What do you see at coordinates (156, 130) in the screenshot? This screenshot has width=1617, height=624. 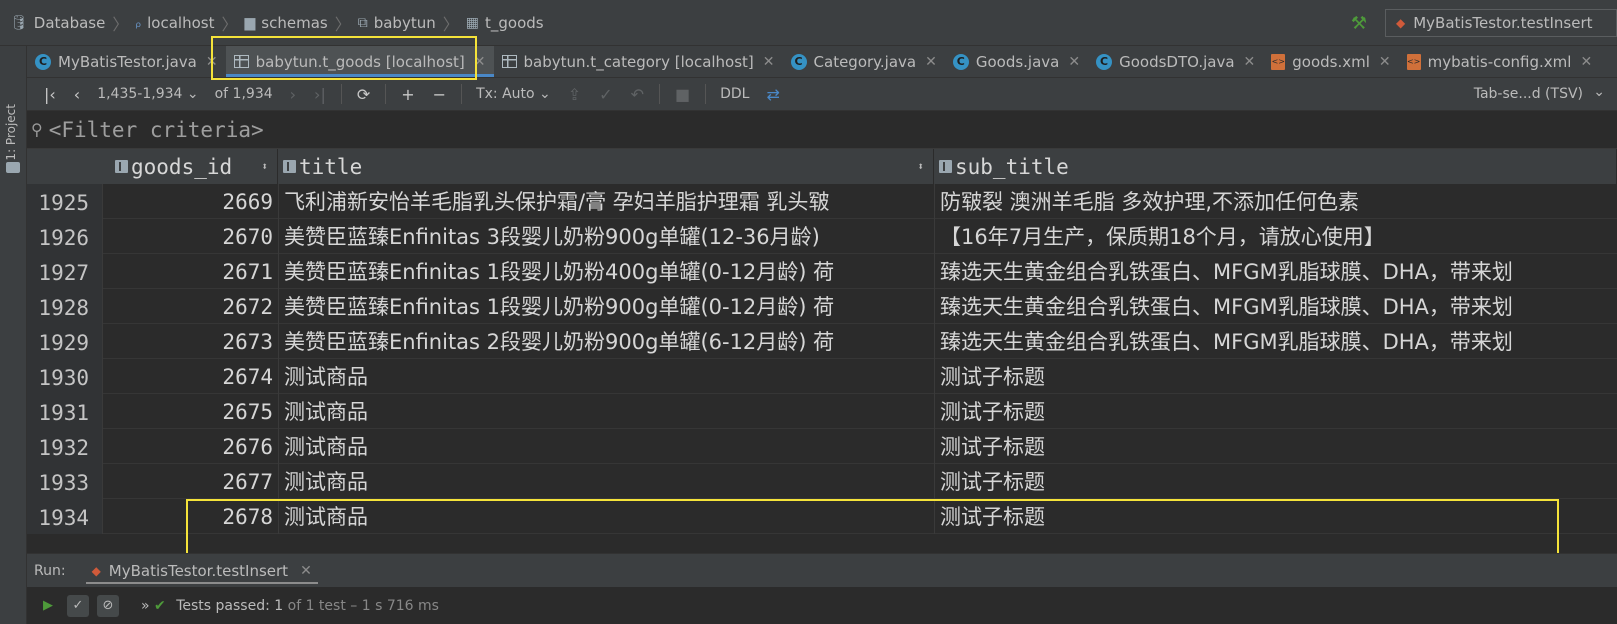 I see `filter-criteria-input: <Filter criteria>` at bounding box center [156, 130].